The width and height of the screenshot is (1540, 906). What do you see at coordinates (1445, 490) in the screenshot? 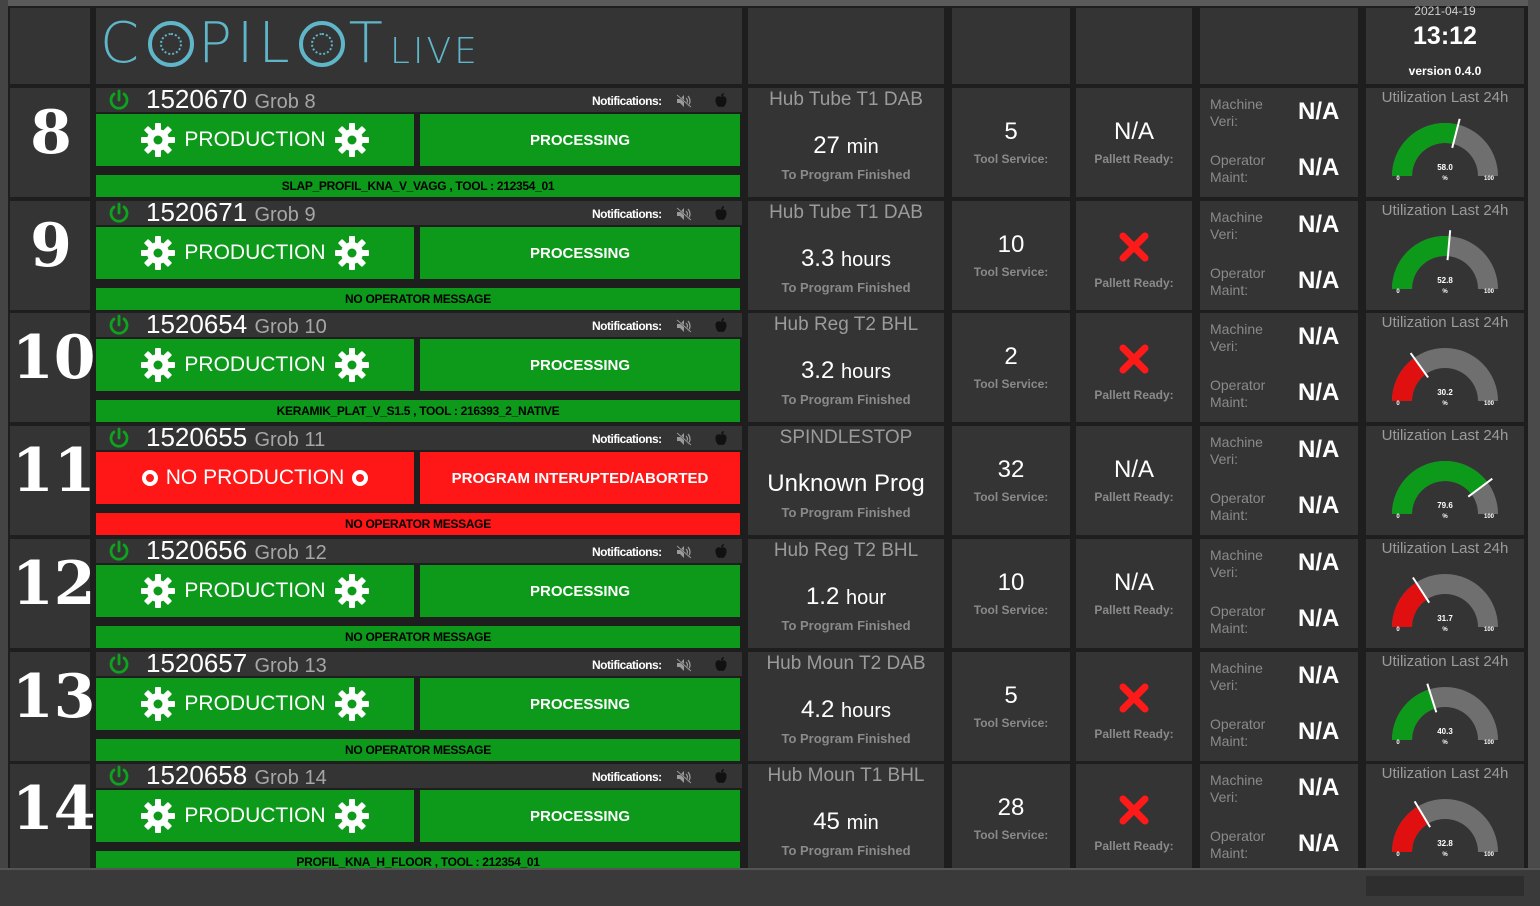
I see `utilization-gauge: 79.6% 0 100` at bounding box center [1445, 490].